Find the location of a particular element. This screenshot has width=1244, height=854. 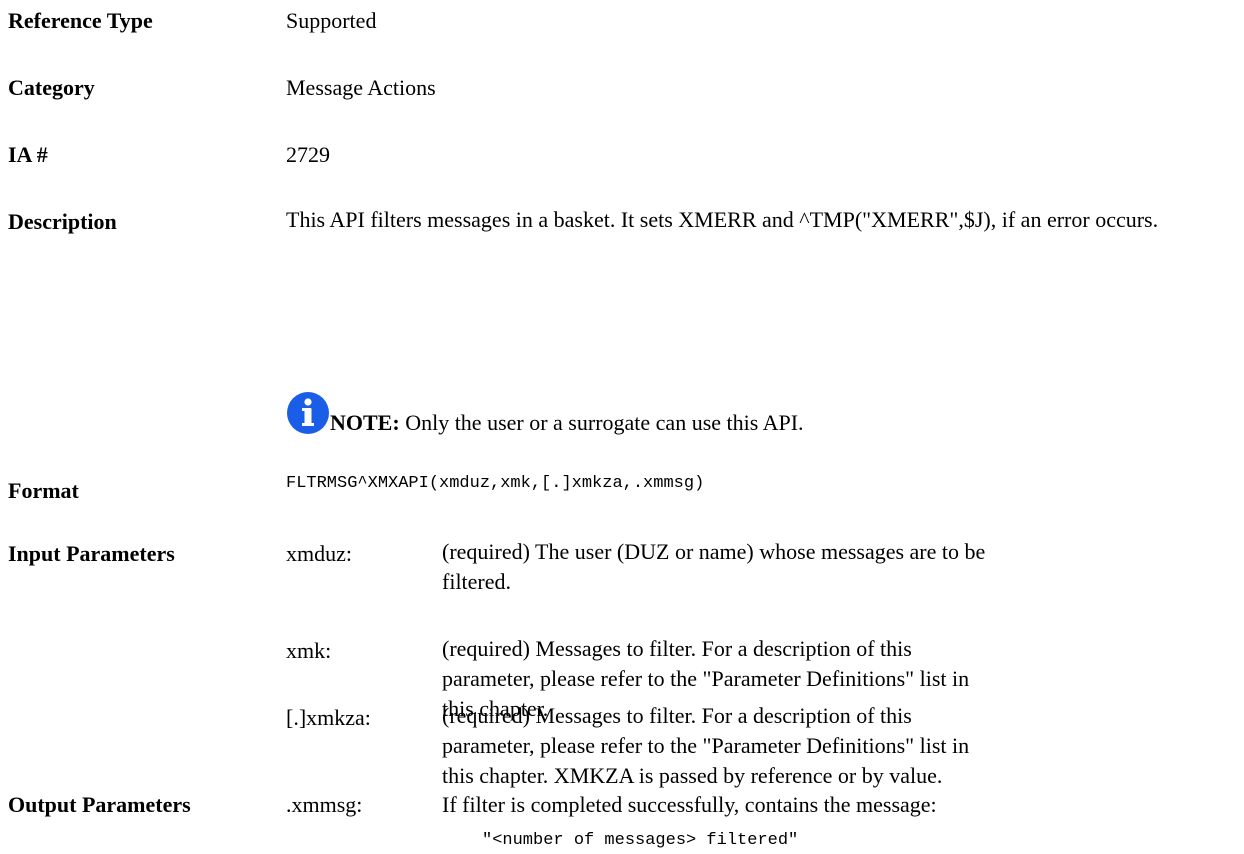

ia-value: 2729 is located at coordinates (308, 154).